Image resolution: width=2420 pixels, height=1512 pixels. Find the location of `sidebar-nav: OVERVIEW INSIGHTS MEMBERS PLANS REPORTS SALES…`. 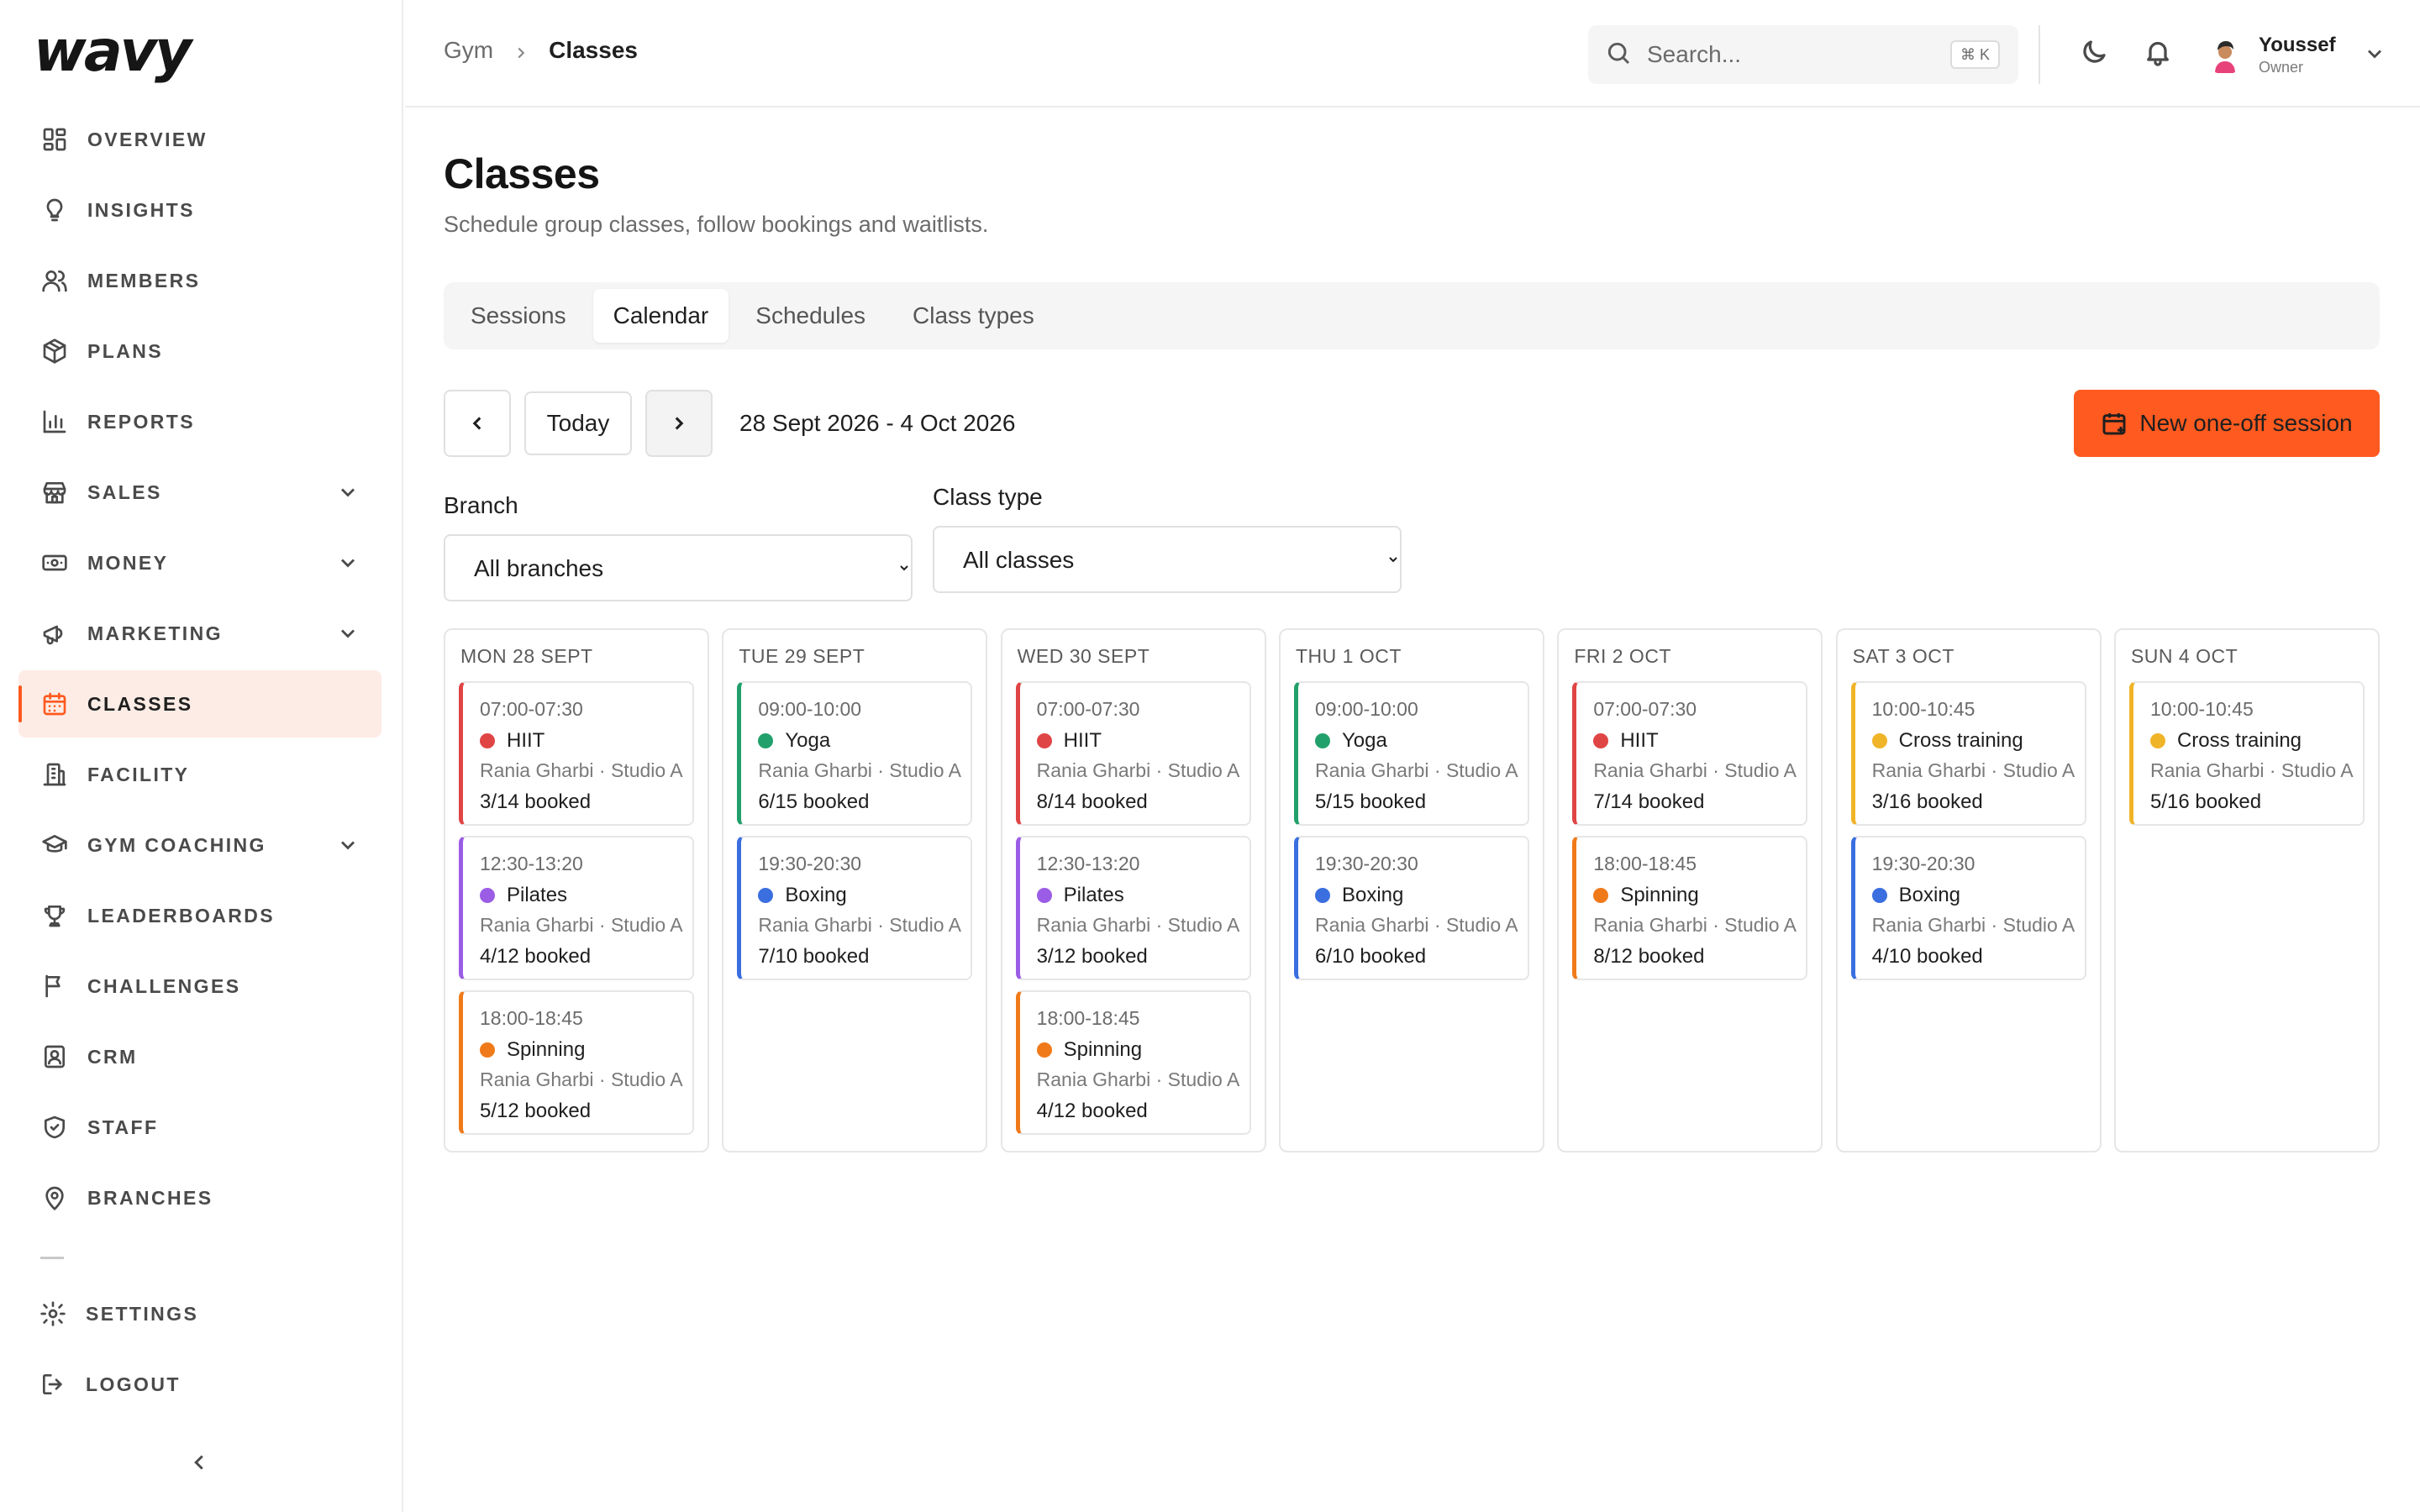

sidebar-nav: OVERVIEW INSIGHTS MEMBERS PLANS REPORTS SALES… is located at coordinates (199, 670).